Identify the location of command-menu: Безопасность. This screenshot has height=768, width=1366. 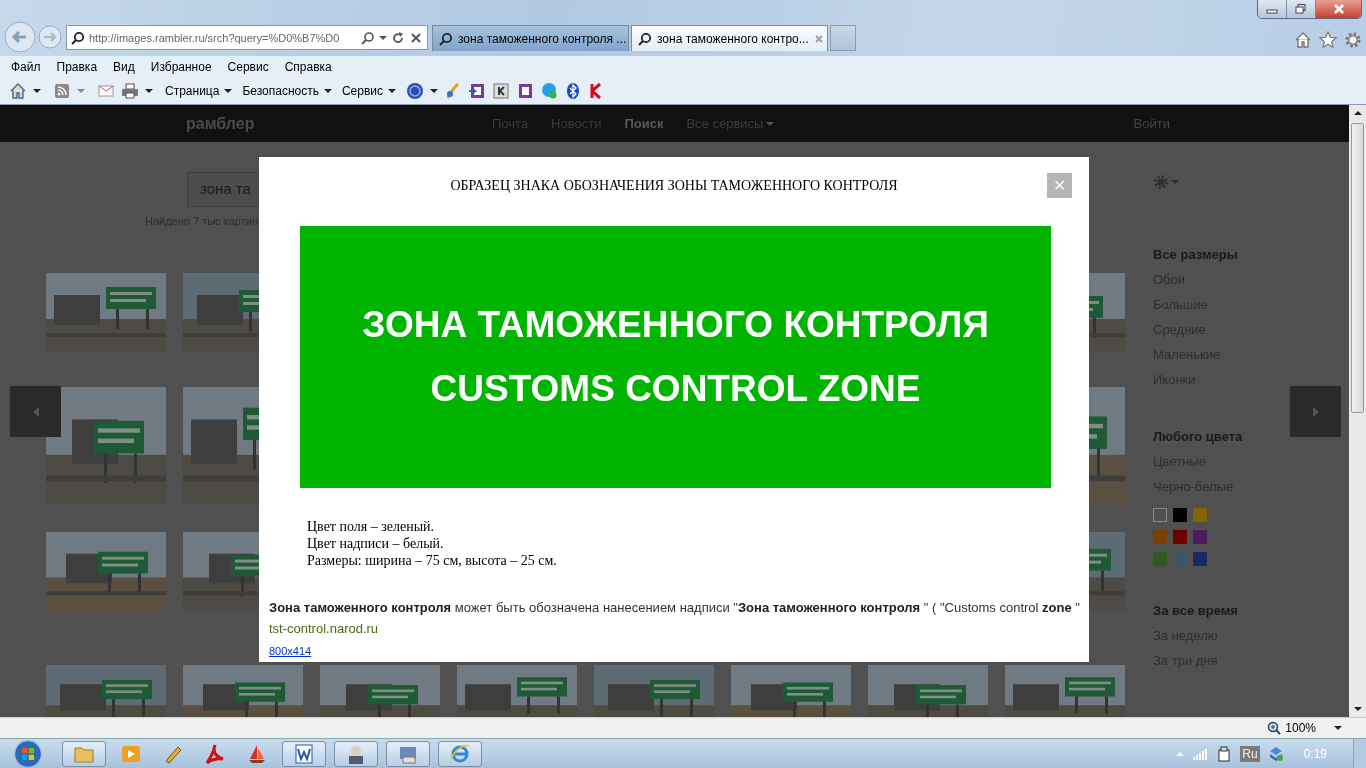
(287, 90).